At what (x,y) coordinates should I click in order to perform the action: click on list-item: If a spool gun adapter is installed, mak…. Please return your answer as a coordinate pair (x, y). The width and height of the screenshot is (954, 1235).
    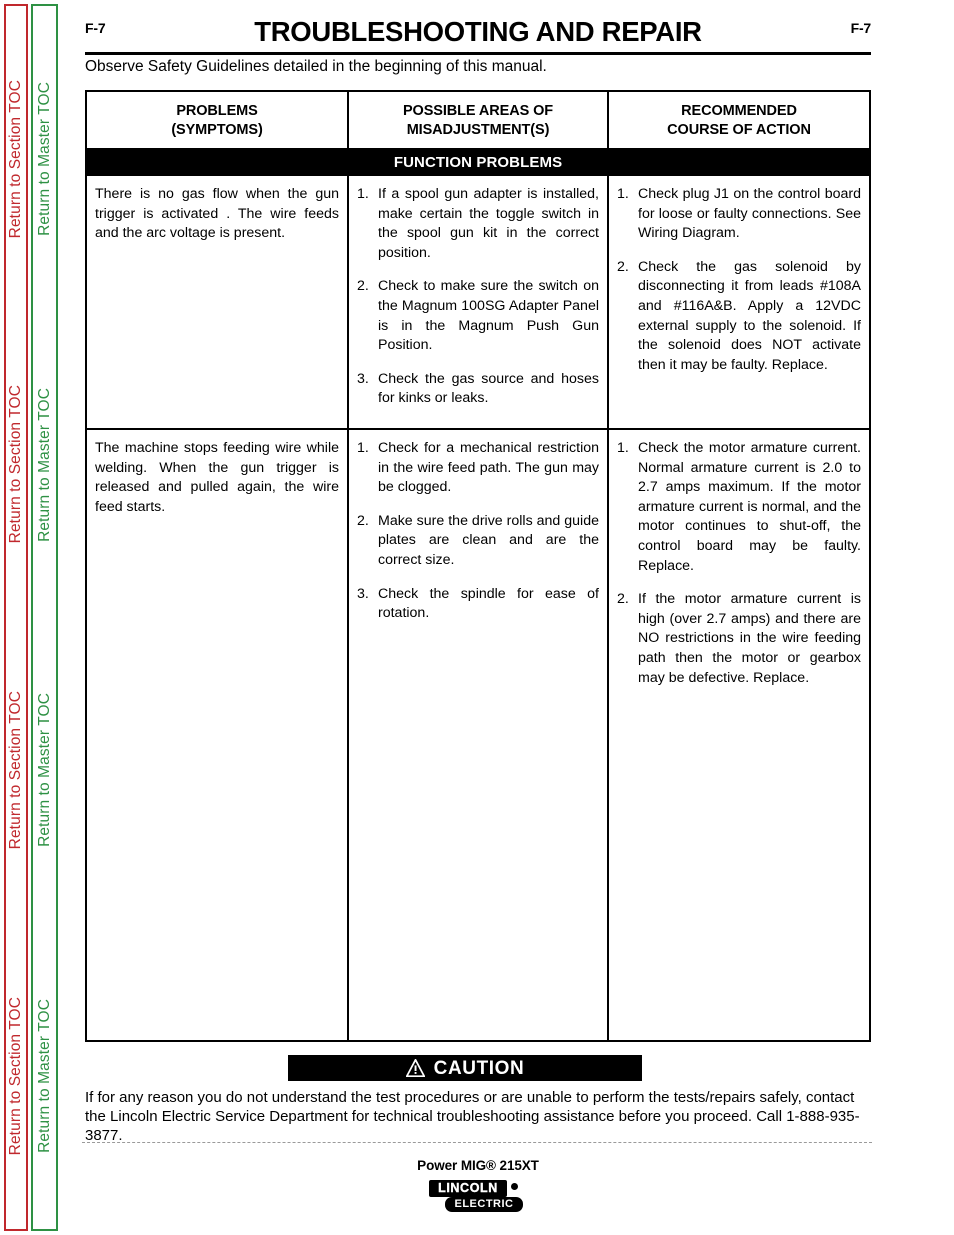
    Looking at the image, I should click on (478, 223).